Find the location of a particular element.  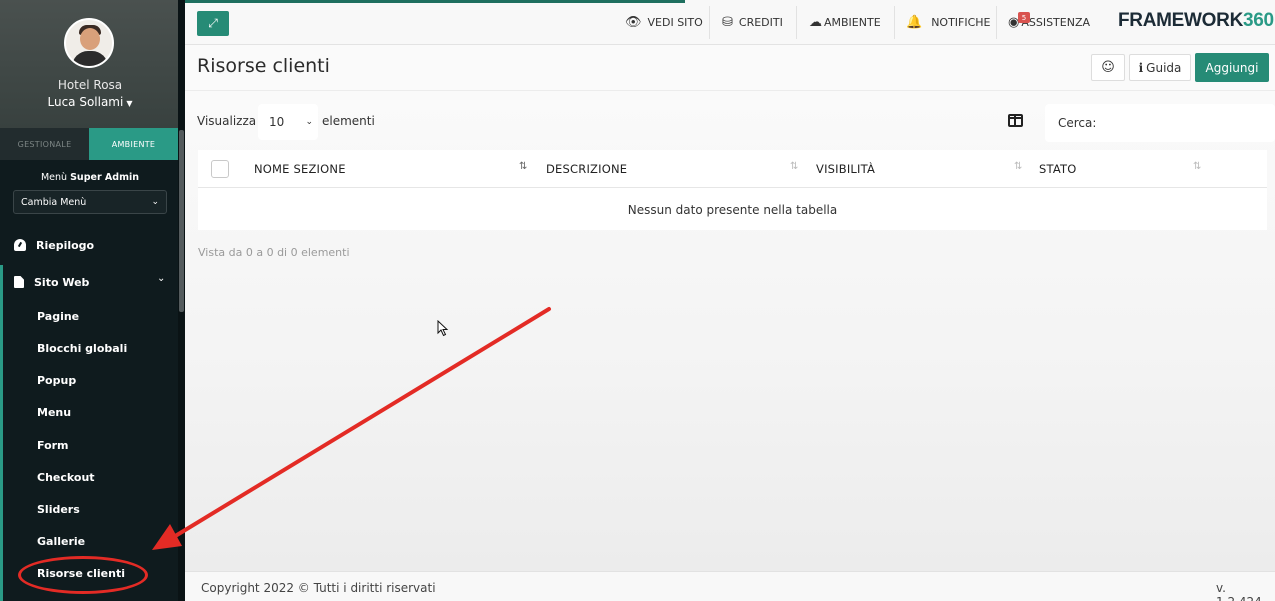

cloud-icon: ☁ is located at coordinates (815, 22).